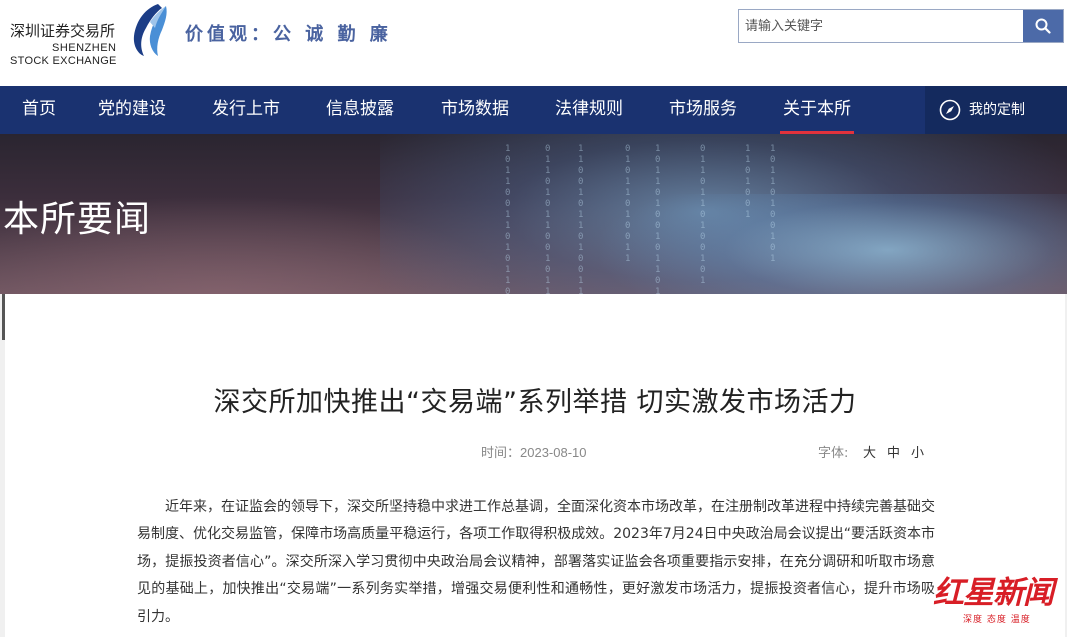 The width and height of the screenshot is (1067, 637). I want to click on nav-item-market-data: 市场数据, so click(475, 110).